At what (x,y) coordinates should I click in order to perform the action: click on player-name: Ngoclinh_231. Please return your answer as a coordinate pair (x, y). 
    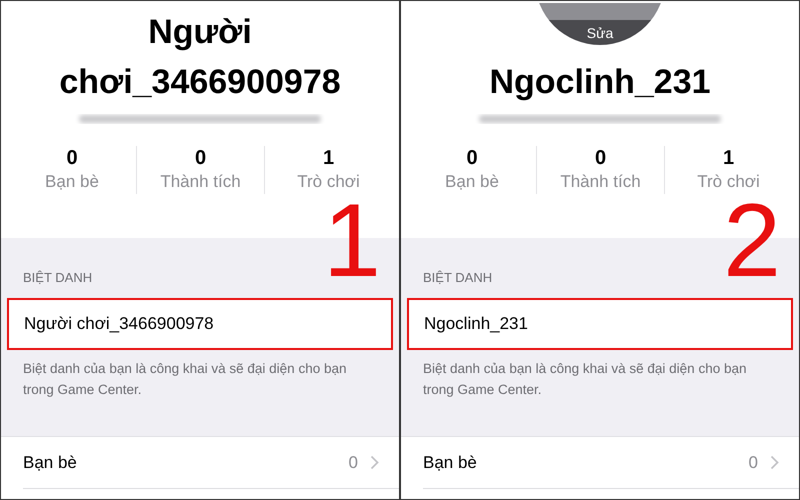
    Looking at the image, I should click on (600, 82).